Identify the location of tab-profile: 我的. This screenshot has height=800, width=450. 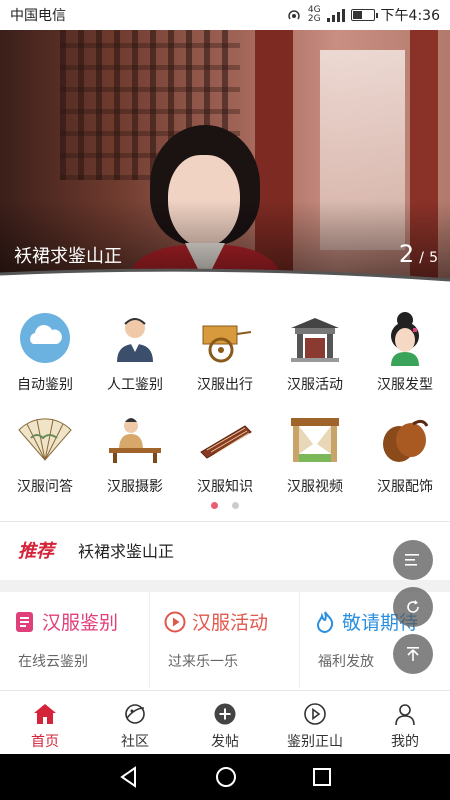
(405, 722).